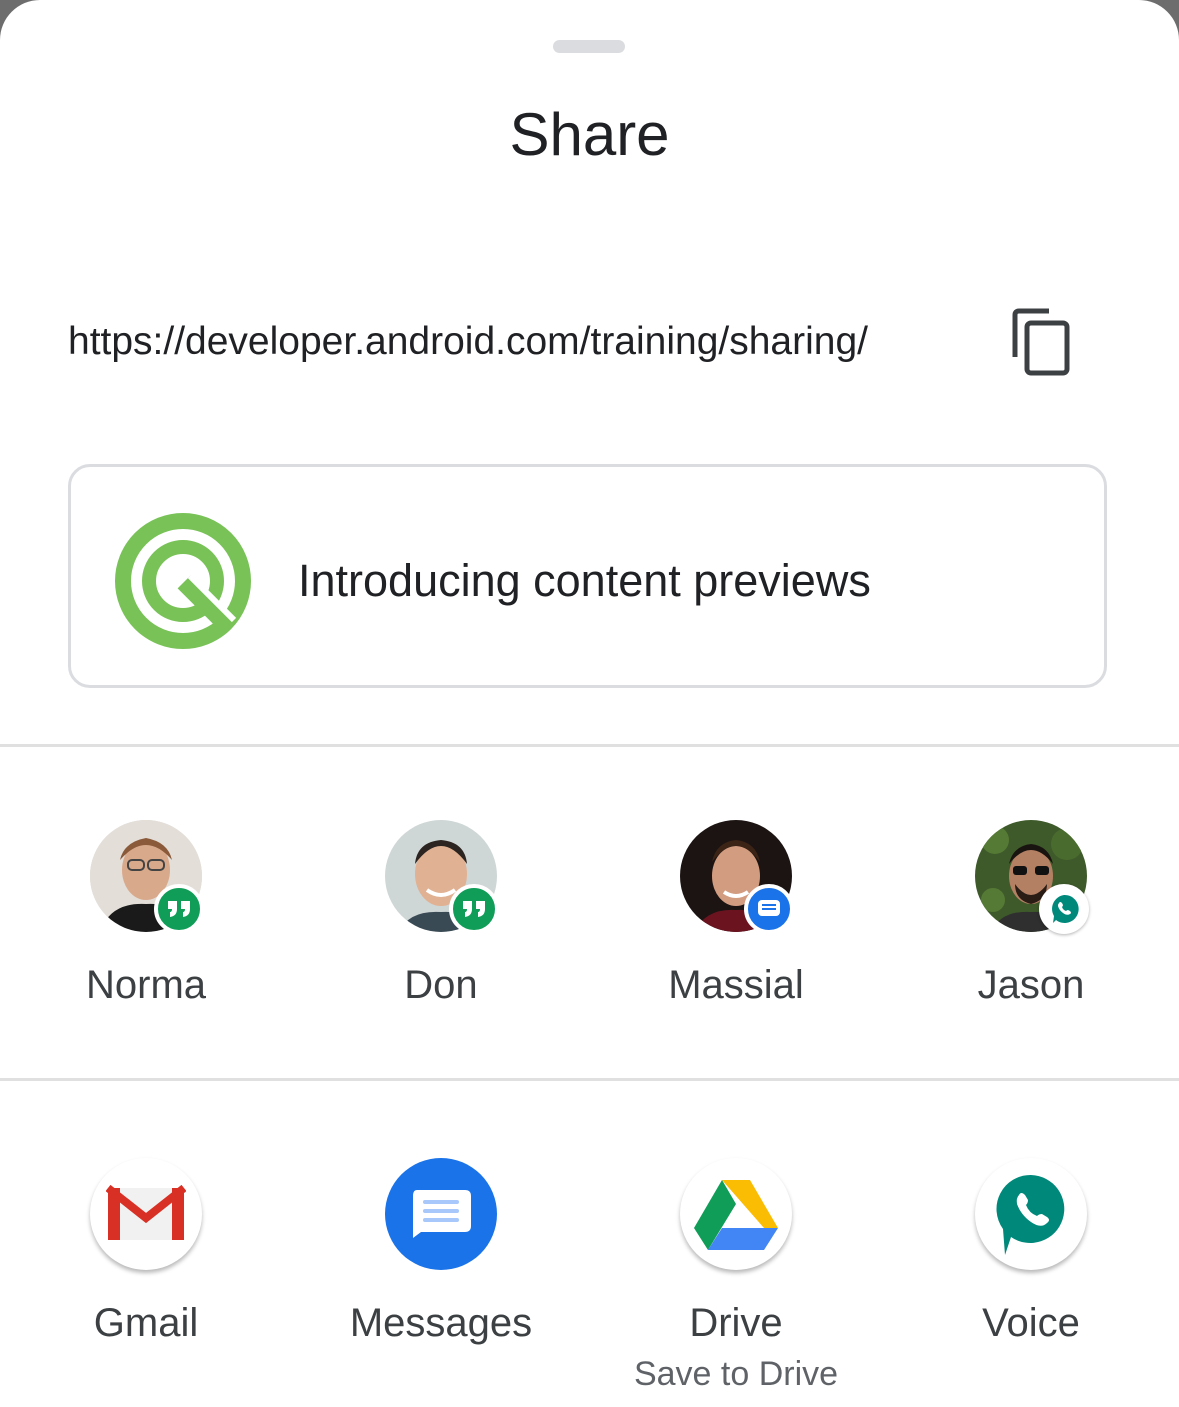 This screenshot has width=1179, height=1407. Describe the element at coordinates (589, 46) in the screenshot. I see `drag-handle` at that location.